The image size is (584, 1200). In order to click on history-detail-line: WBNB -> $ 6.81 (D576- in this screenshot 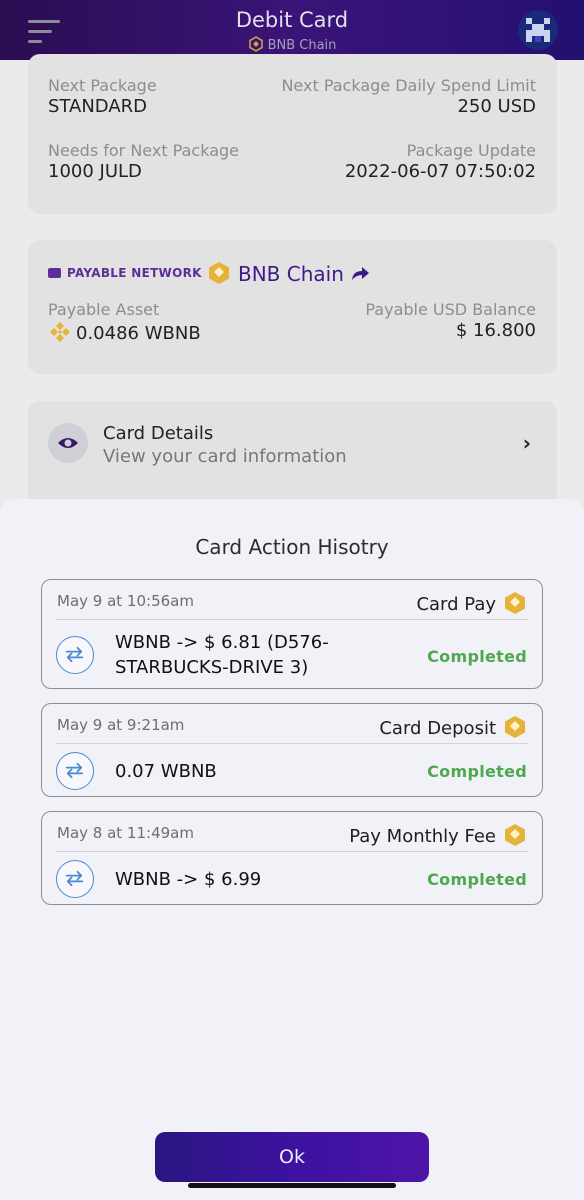, I will do `click(222, 642)`.